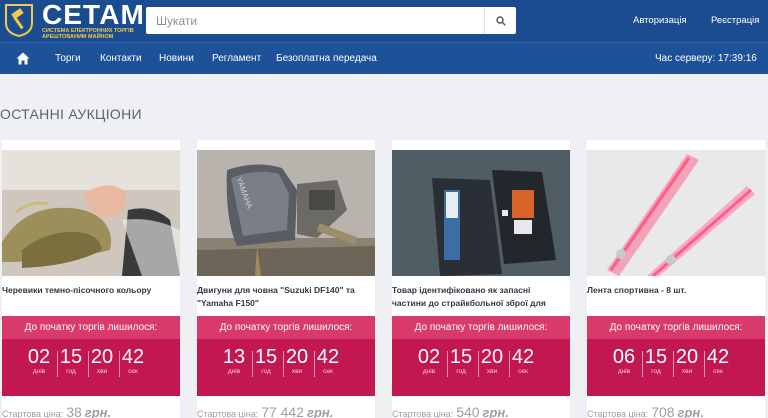 The image size is (768, 418). Describe the element at coordinates (23, 58) in the screenshot. I see `home-icon` at that location.